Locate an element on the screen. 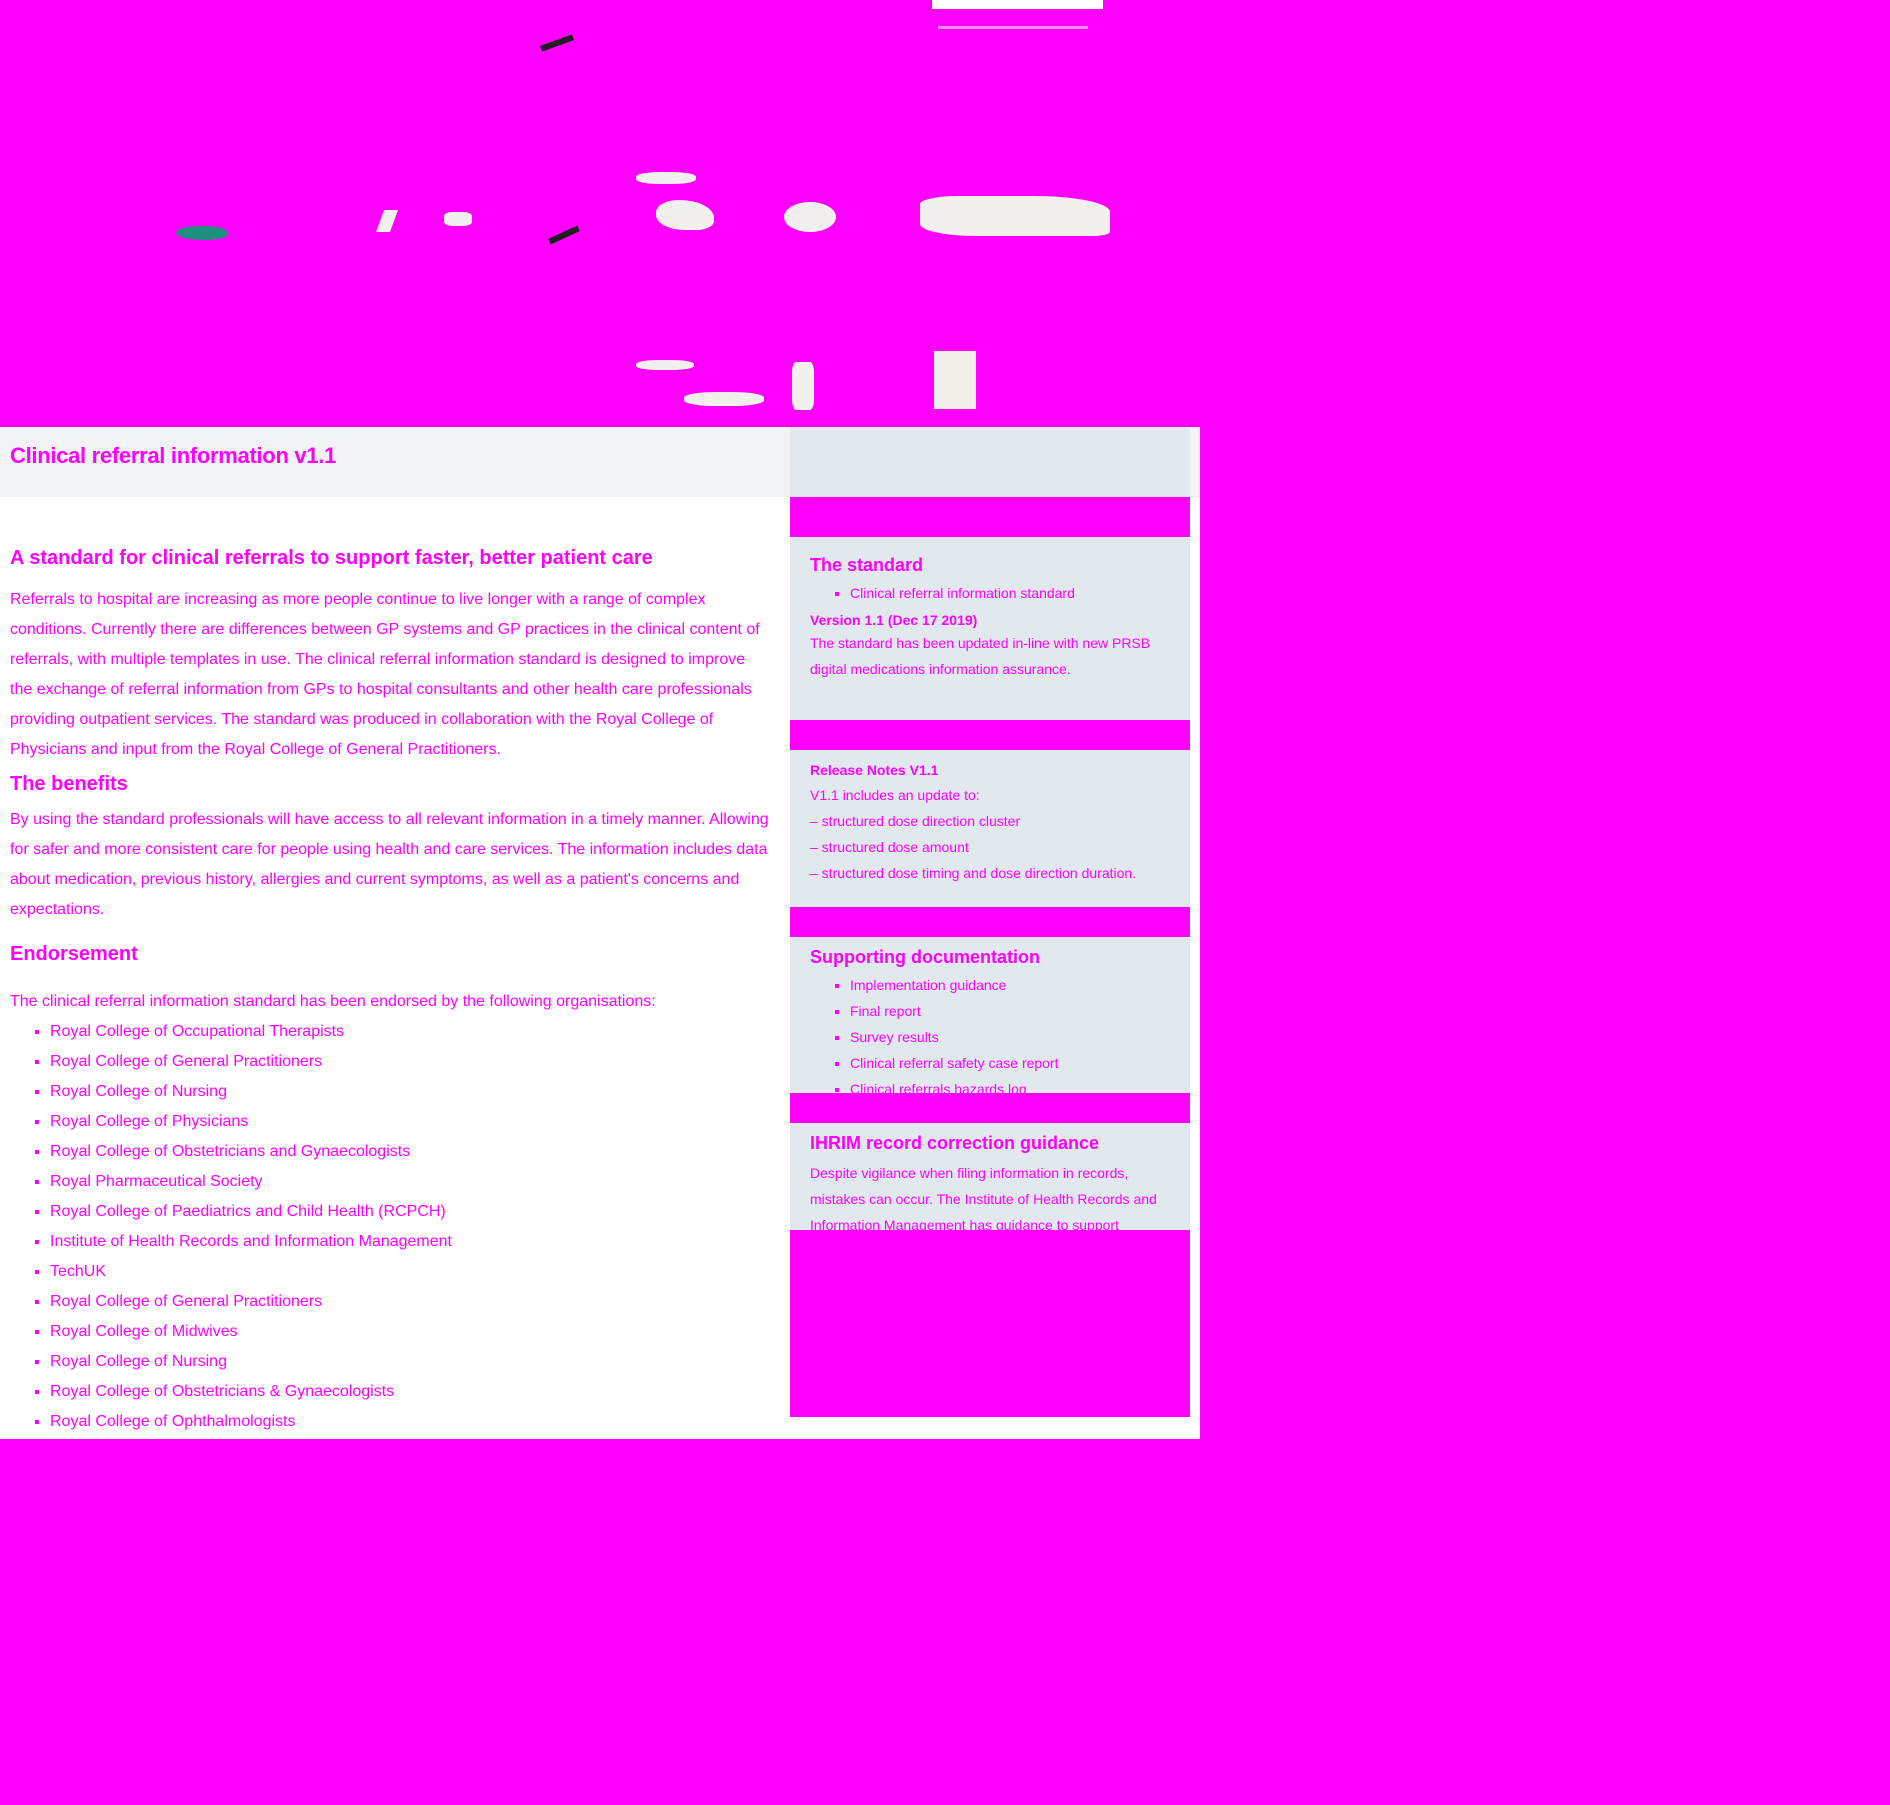  list-item: Royal College of Surgeons is located at coordinates (410, 1572).